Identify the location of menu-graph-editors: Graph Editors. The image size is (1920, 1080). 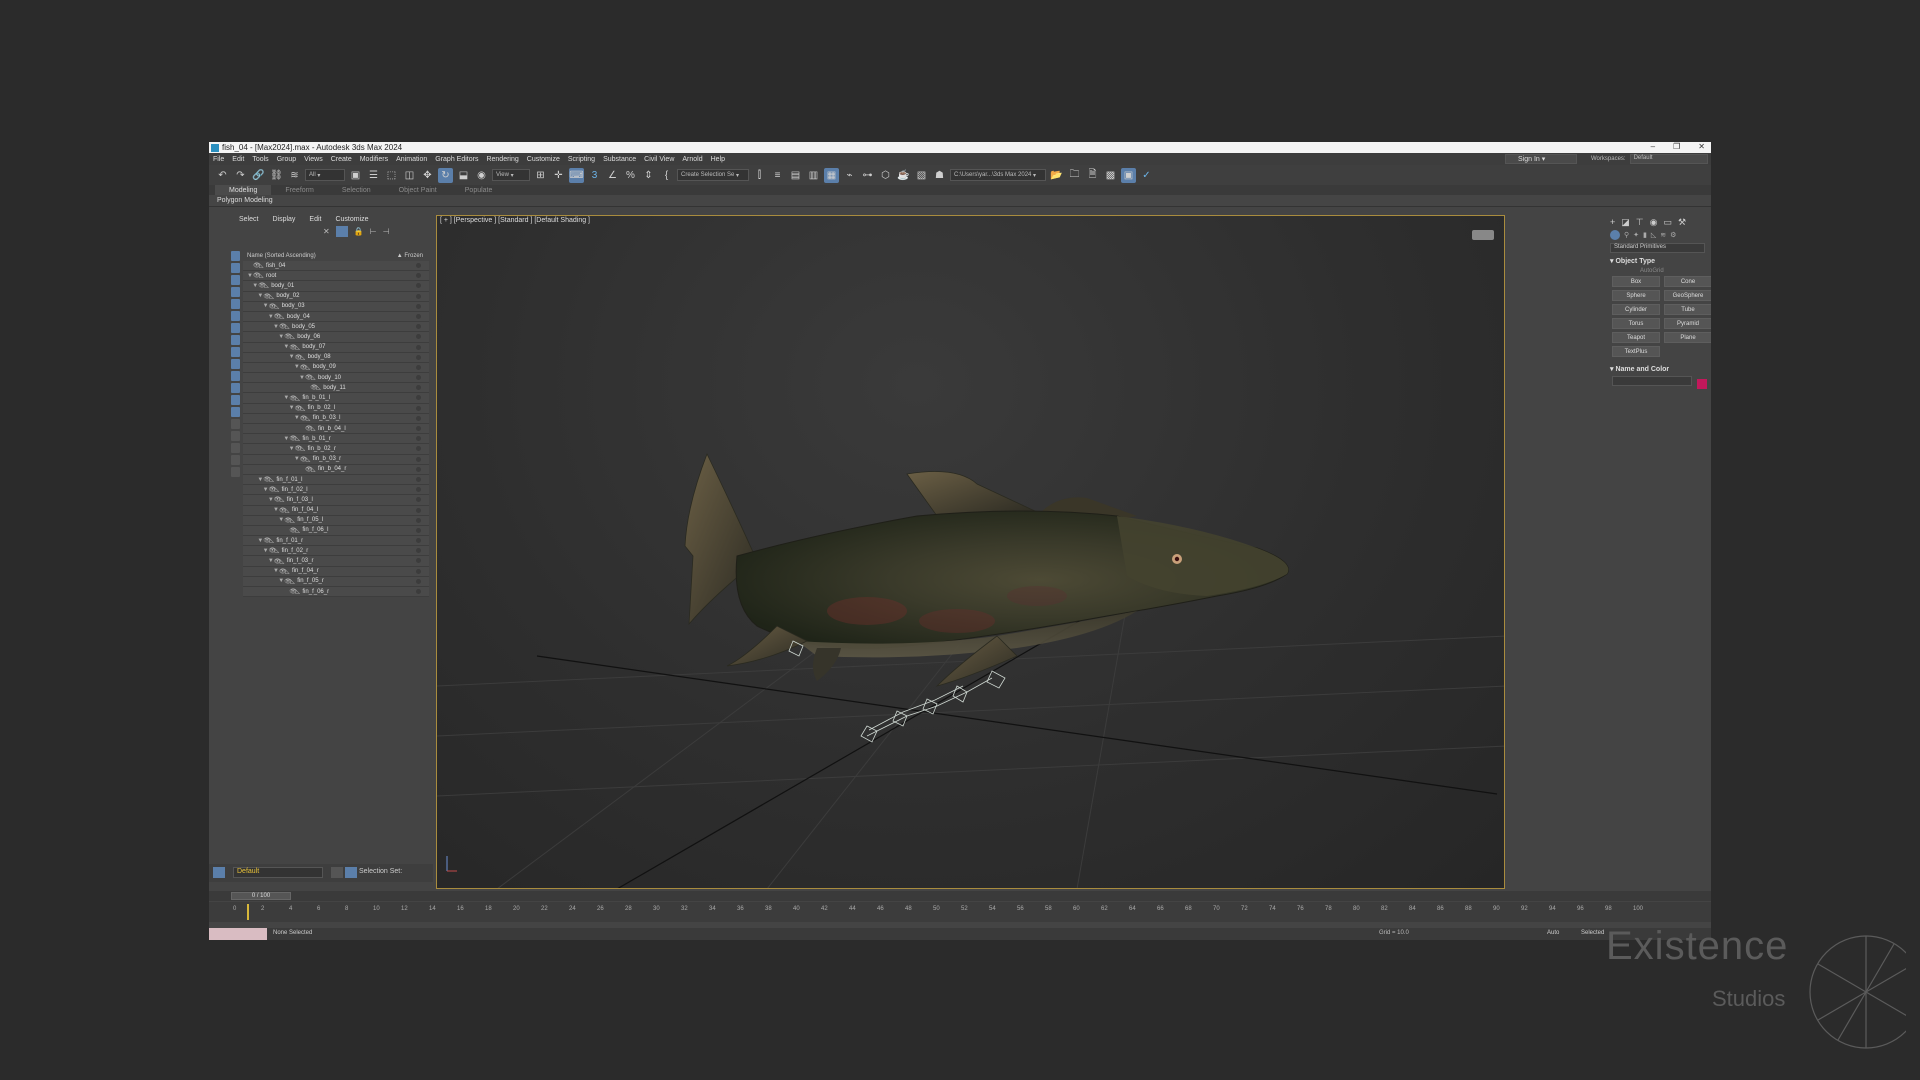
(456, 159).